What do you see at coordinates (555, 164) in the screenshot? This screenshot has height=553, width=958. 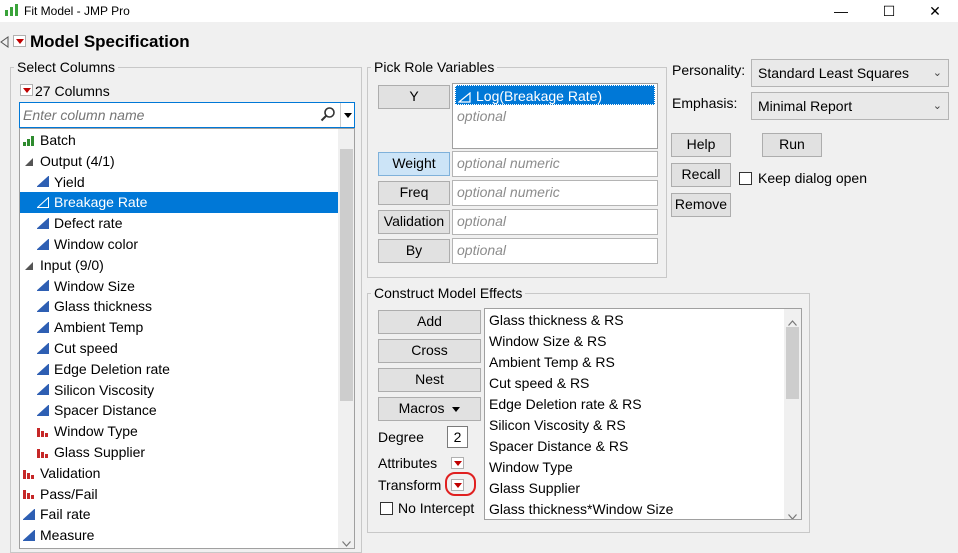 I see `weight-field: optional numeric` at bounding box center [555, 164].